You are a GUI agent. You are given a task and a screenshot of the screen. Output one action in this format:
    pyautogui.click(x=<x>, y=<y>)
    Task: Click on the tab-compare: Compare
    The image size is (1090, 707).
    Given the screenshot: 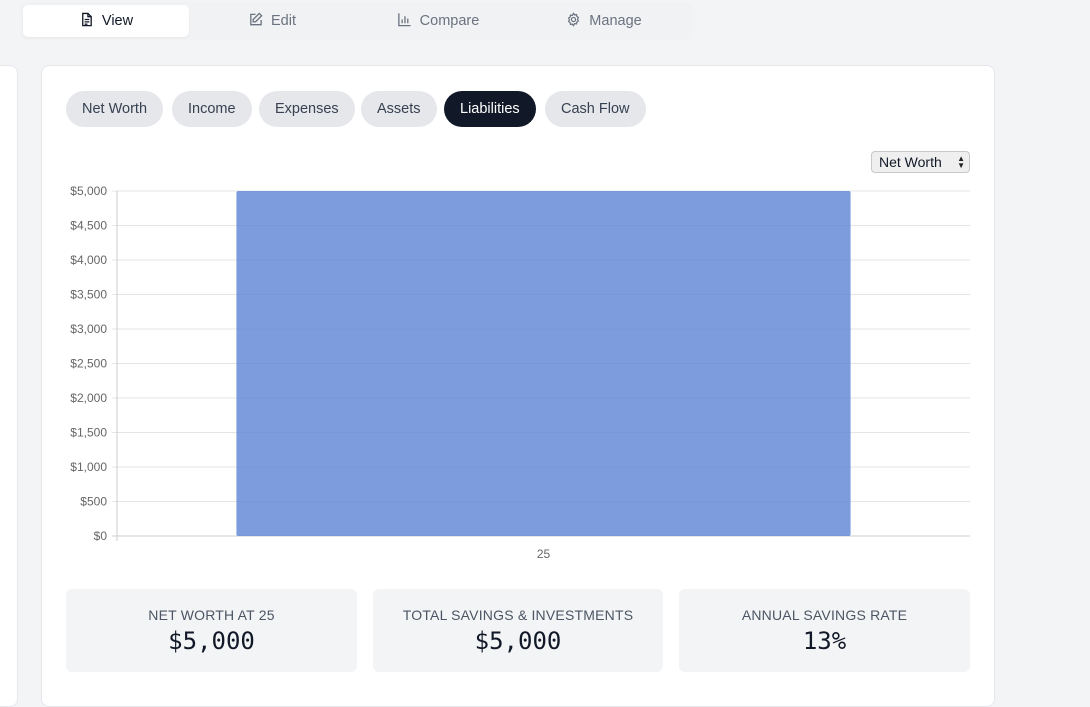 What is the action you would take?
    pyautogui.click(x=438, y=21)
    